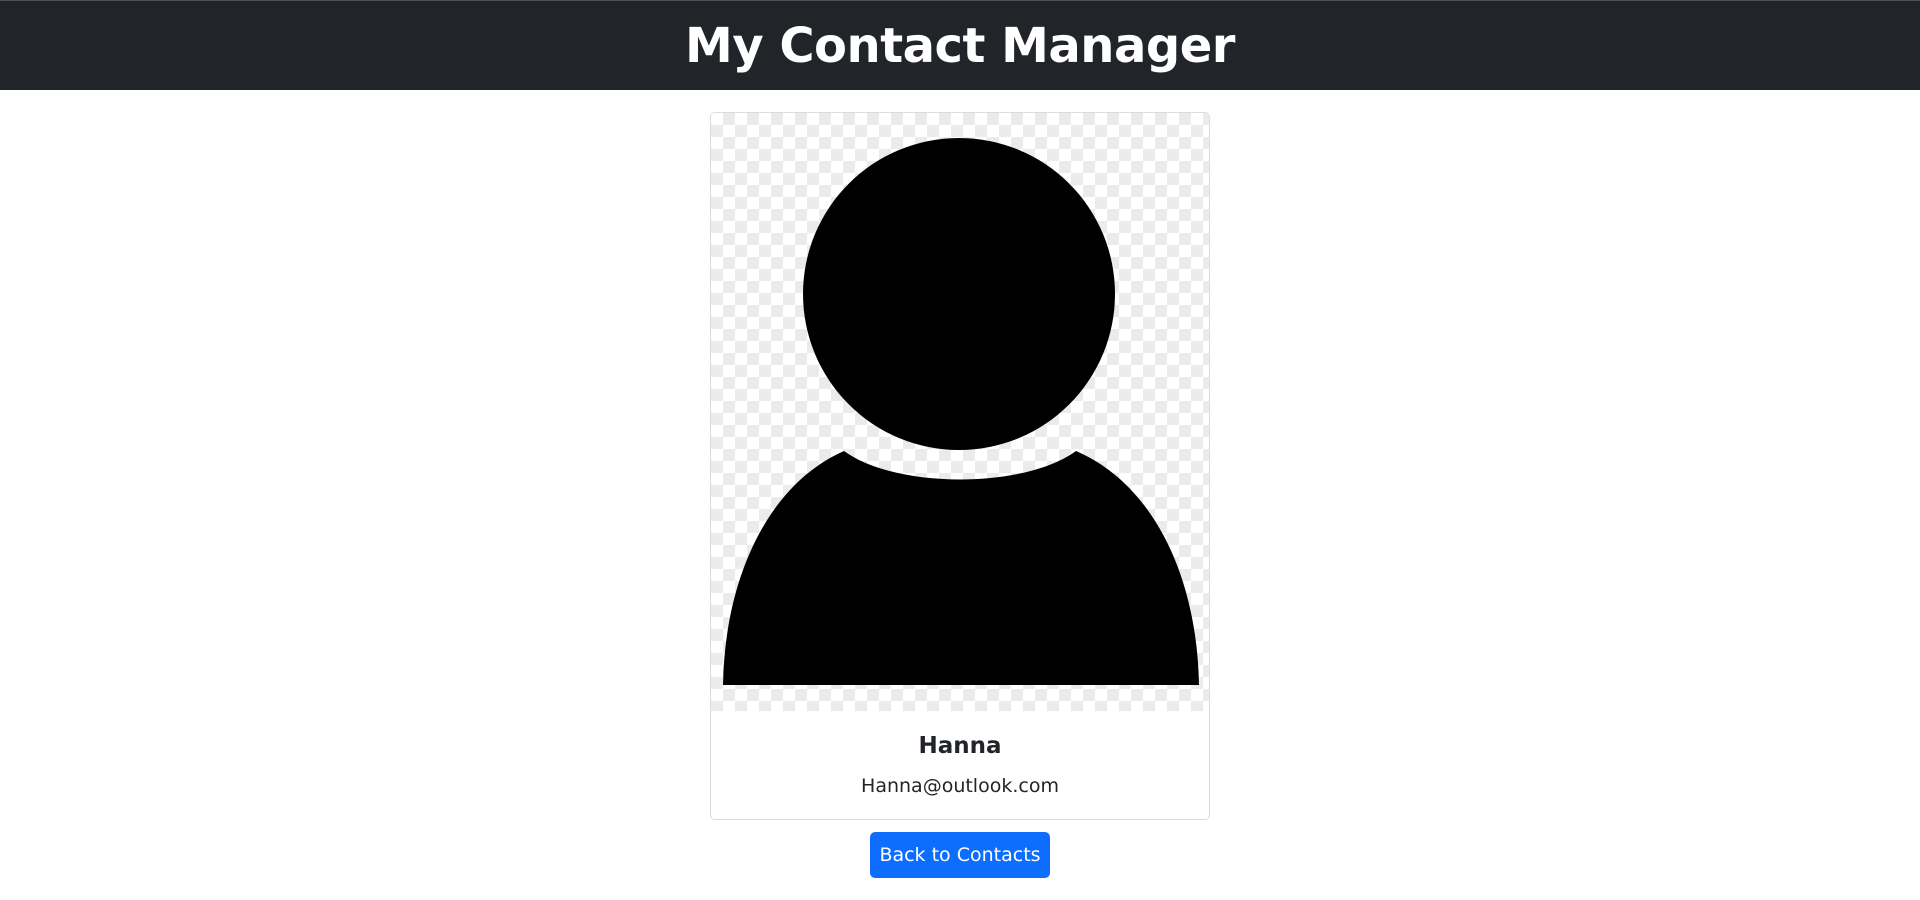  I want to click on contact-email: Hanna@outlook.com, so click(960, 786).